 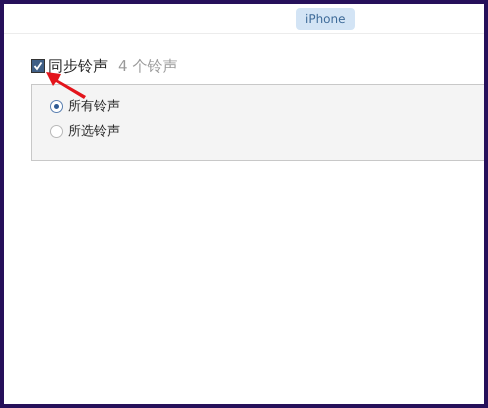 I want to click on option-label: 所选铃声, so click(x=94, y=131).